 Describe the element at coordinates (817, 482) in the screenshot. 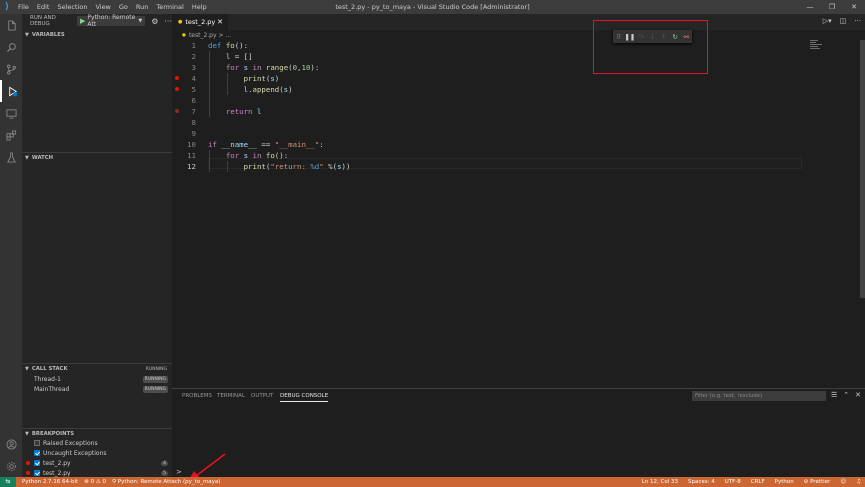

I see `prettier-status: ⊘ Prettier` at that location.